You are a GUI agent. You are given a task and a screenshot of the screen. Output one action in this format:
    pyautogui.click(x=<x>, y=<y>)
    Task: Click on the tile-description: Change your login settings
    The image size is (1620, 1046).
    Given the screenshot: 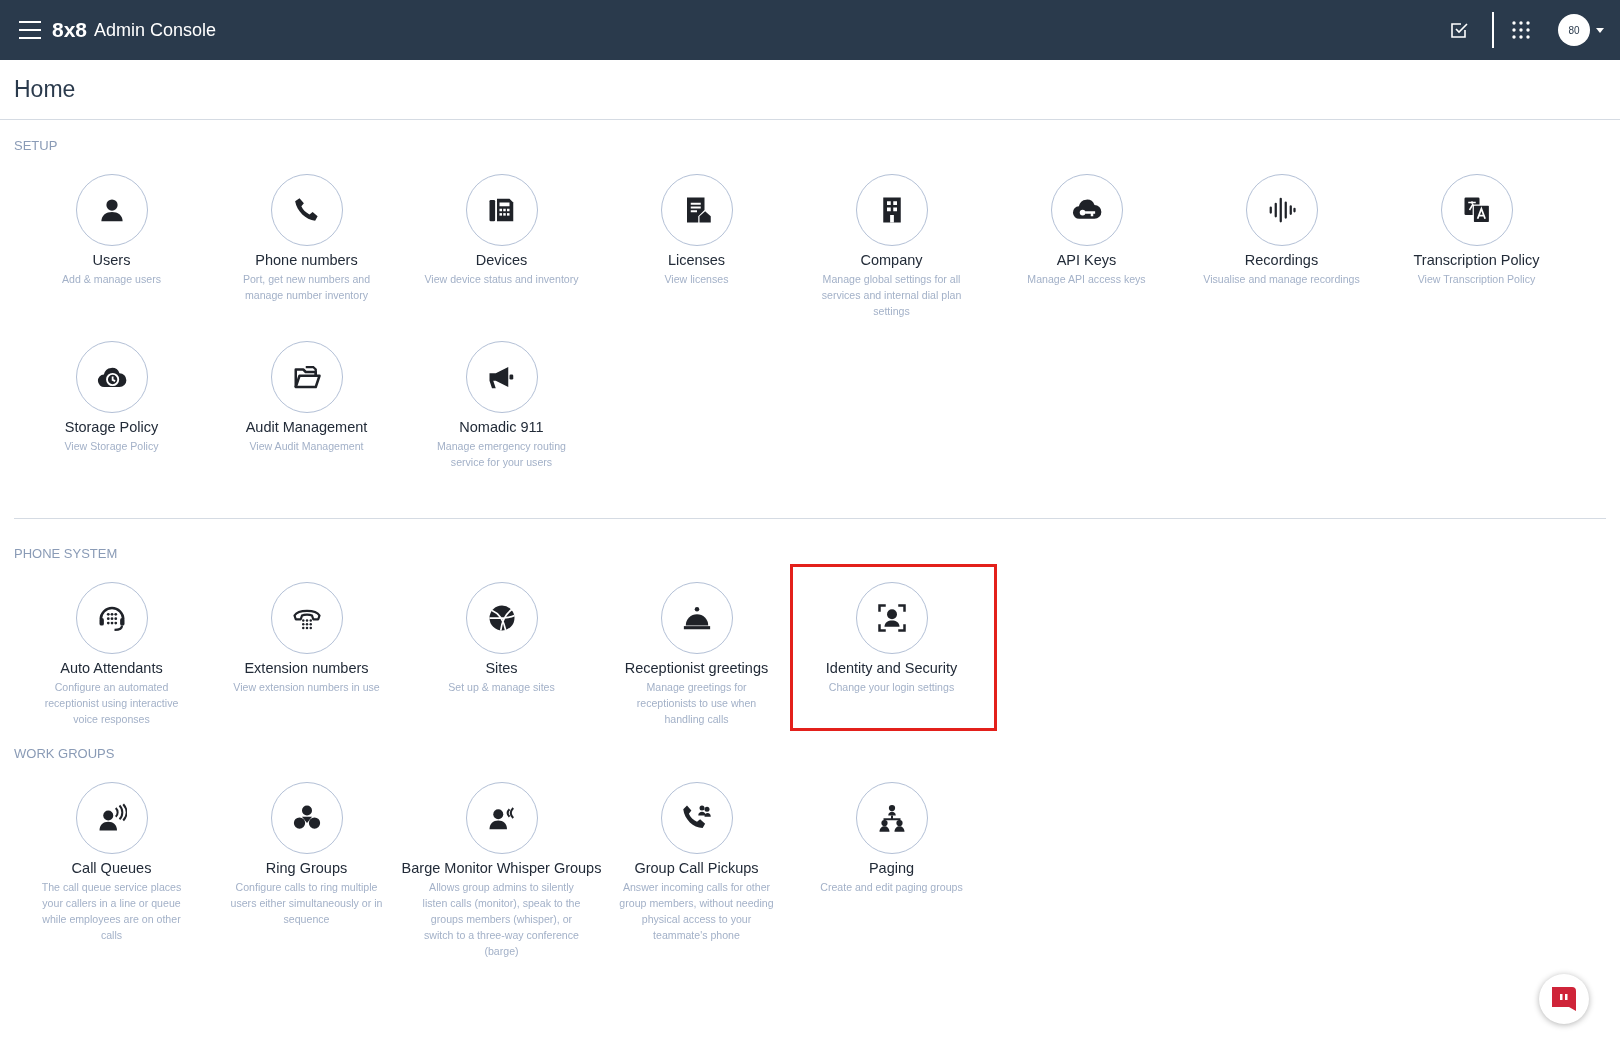 What is the action you would take?
    pyautogui.click(x=891, y=687)
    